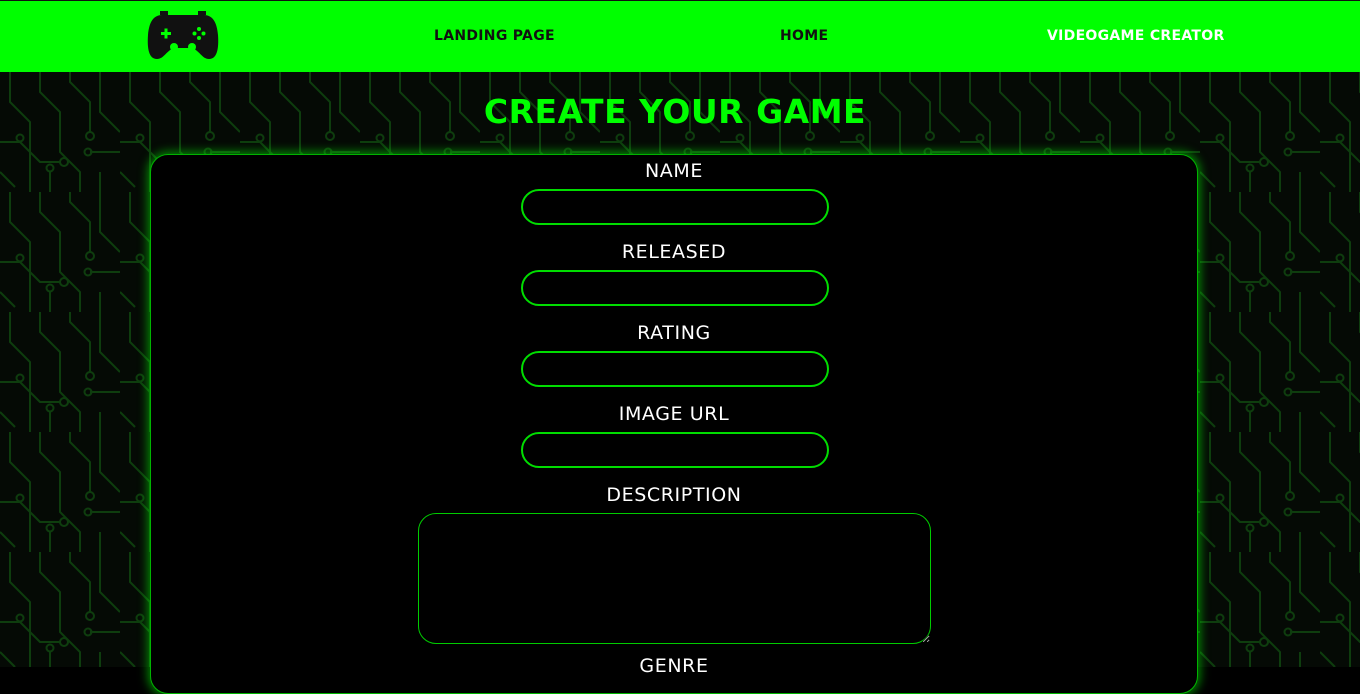  I want to click on genre-label: GENRE, so click(674, 666).